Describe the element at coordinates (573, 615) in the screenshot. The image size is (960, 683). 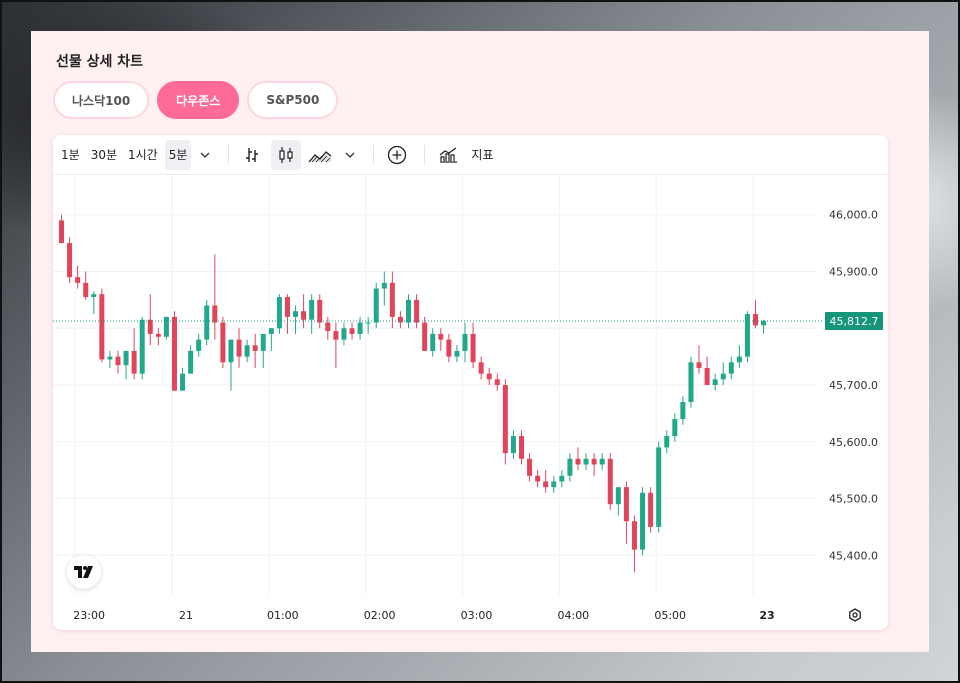
I see `x-tick-label: 04:00` at that location.